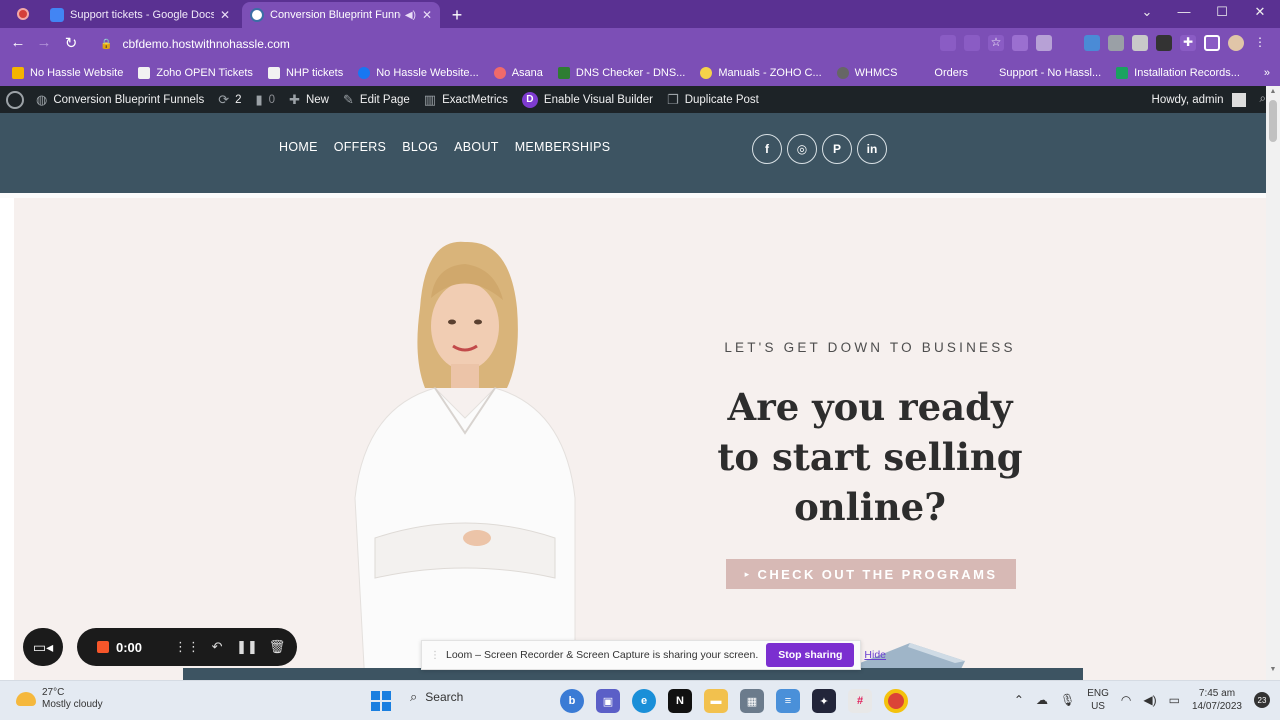 Image resolution: width=1280 pixels, height=720 pixels. What do you see at coordinates (866, 73) in the screenshot?
I see `bookmark-item: WHMCS` at bounding box center [866, 73].